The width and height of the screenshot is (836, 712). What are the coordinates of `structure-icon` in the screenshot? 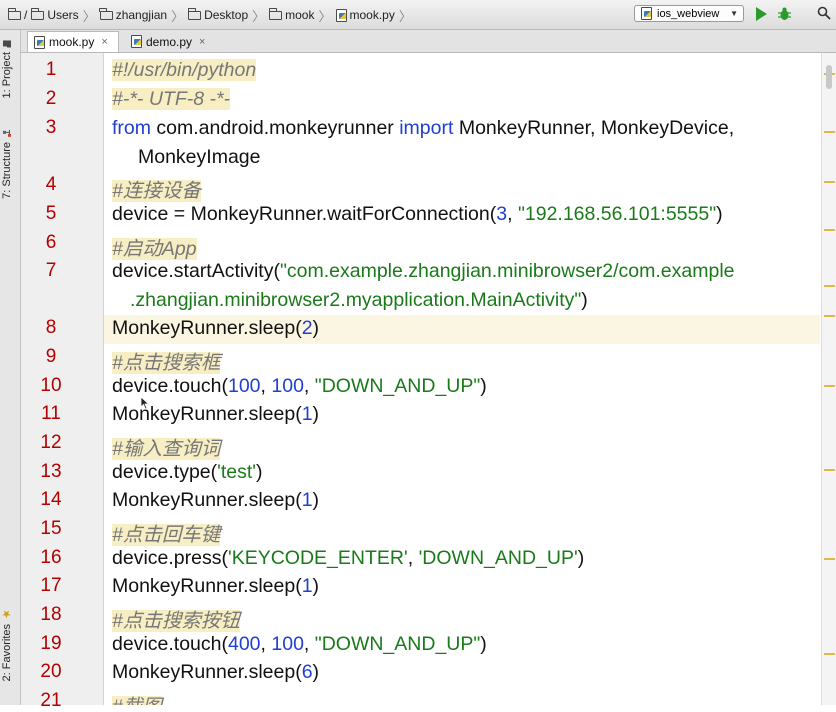 It's located at (7, 133).